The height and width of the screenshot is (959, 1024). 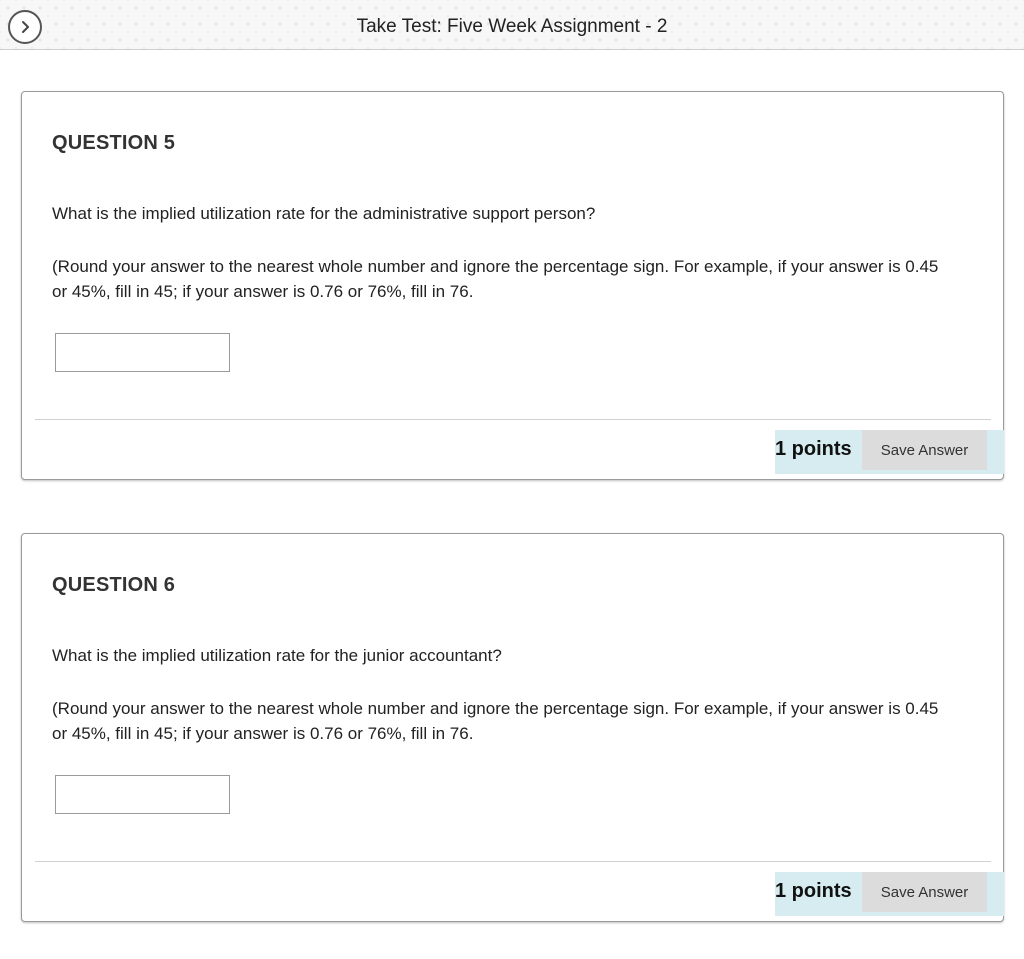 I want to click on top-bar: Take Test: Five Week Assignment - 2, so click(x=512, y=25).